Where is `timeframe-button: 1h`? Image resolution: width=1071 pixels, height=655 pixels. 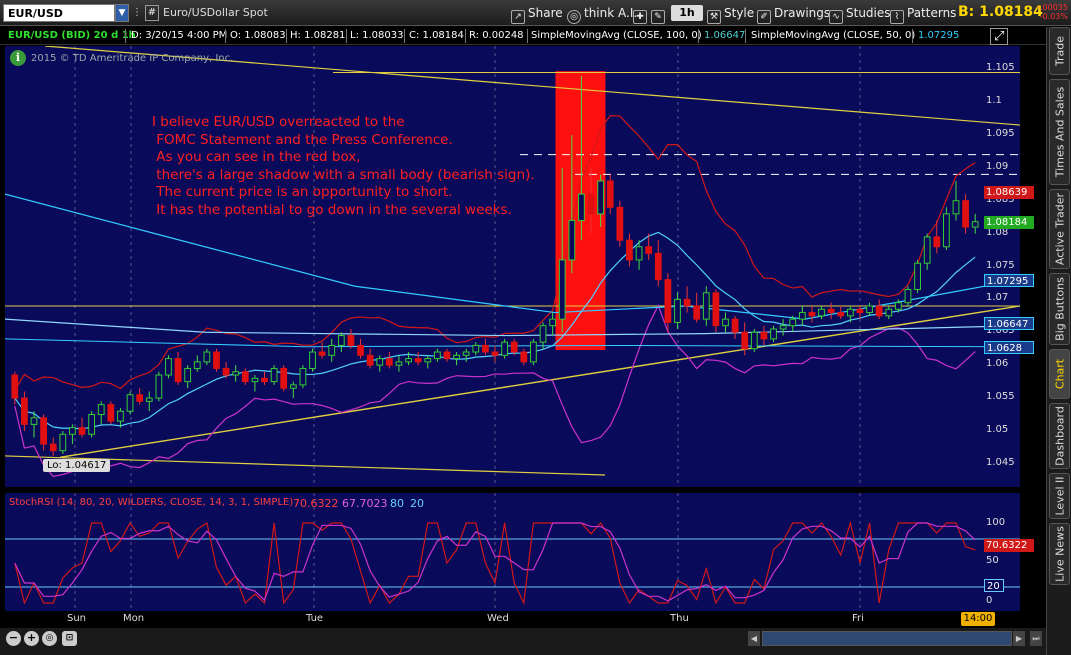
timeframe-button: 1h is located at coordinates (687, 13).